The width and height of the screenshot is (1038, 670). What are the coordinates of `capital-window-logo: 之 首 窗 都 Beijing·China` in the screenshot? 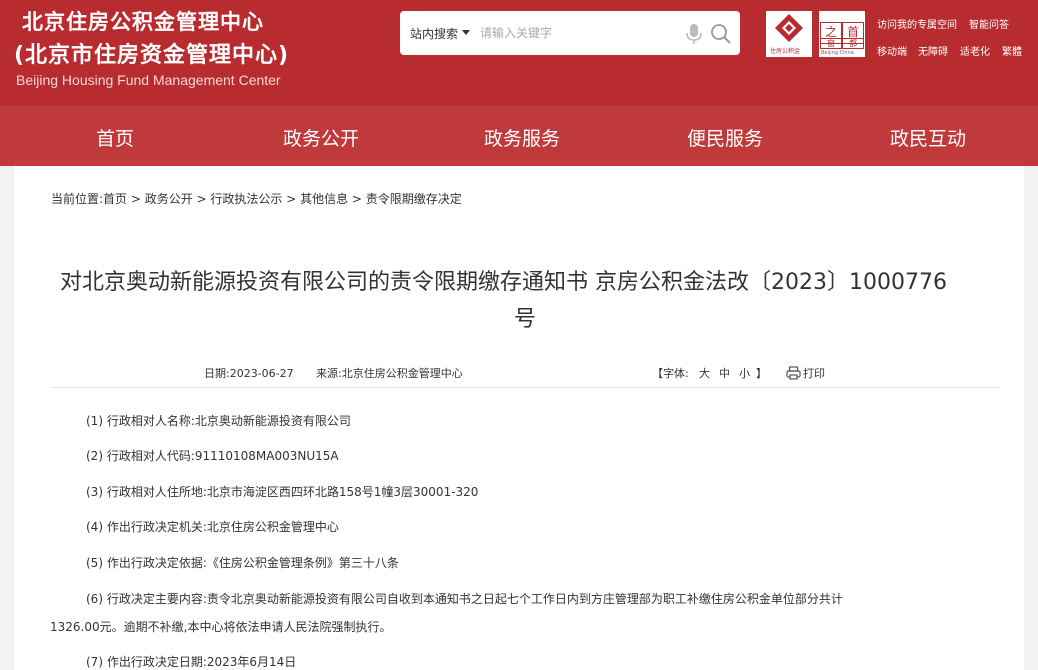 It's located at (842, 34).